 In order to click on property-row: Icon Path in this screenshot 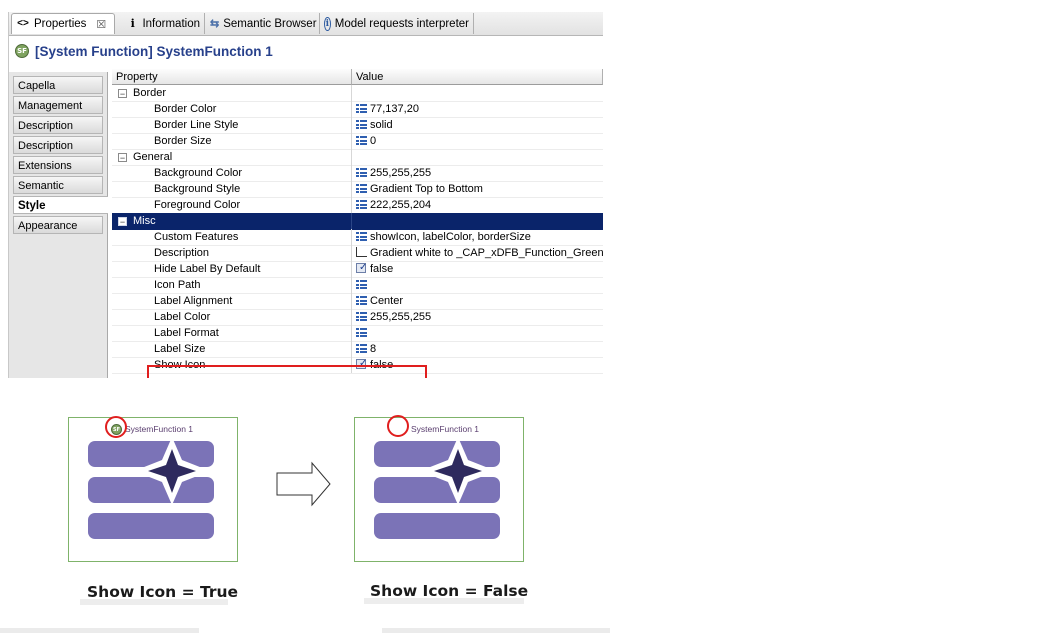, I will do `click(357, 285)`.